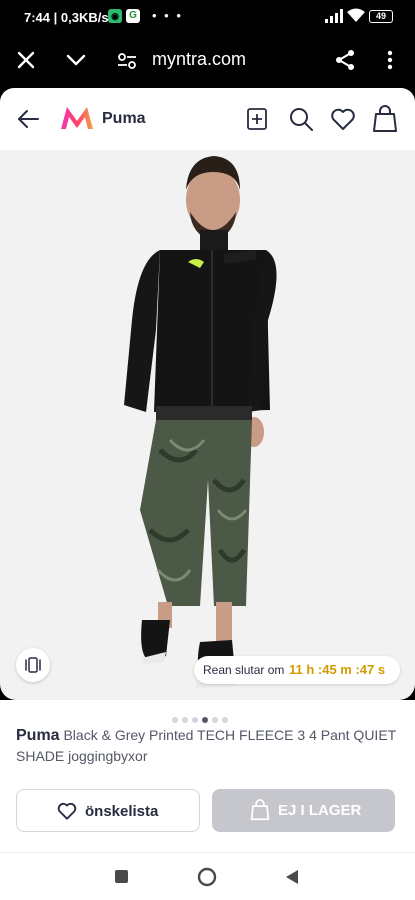 The height and width of the screenshot is (900, 415). I want to click on site-settings-icon, so click(127, 61).